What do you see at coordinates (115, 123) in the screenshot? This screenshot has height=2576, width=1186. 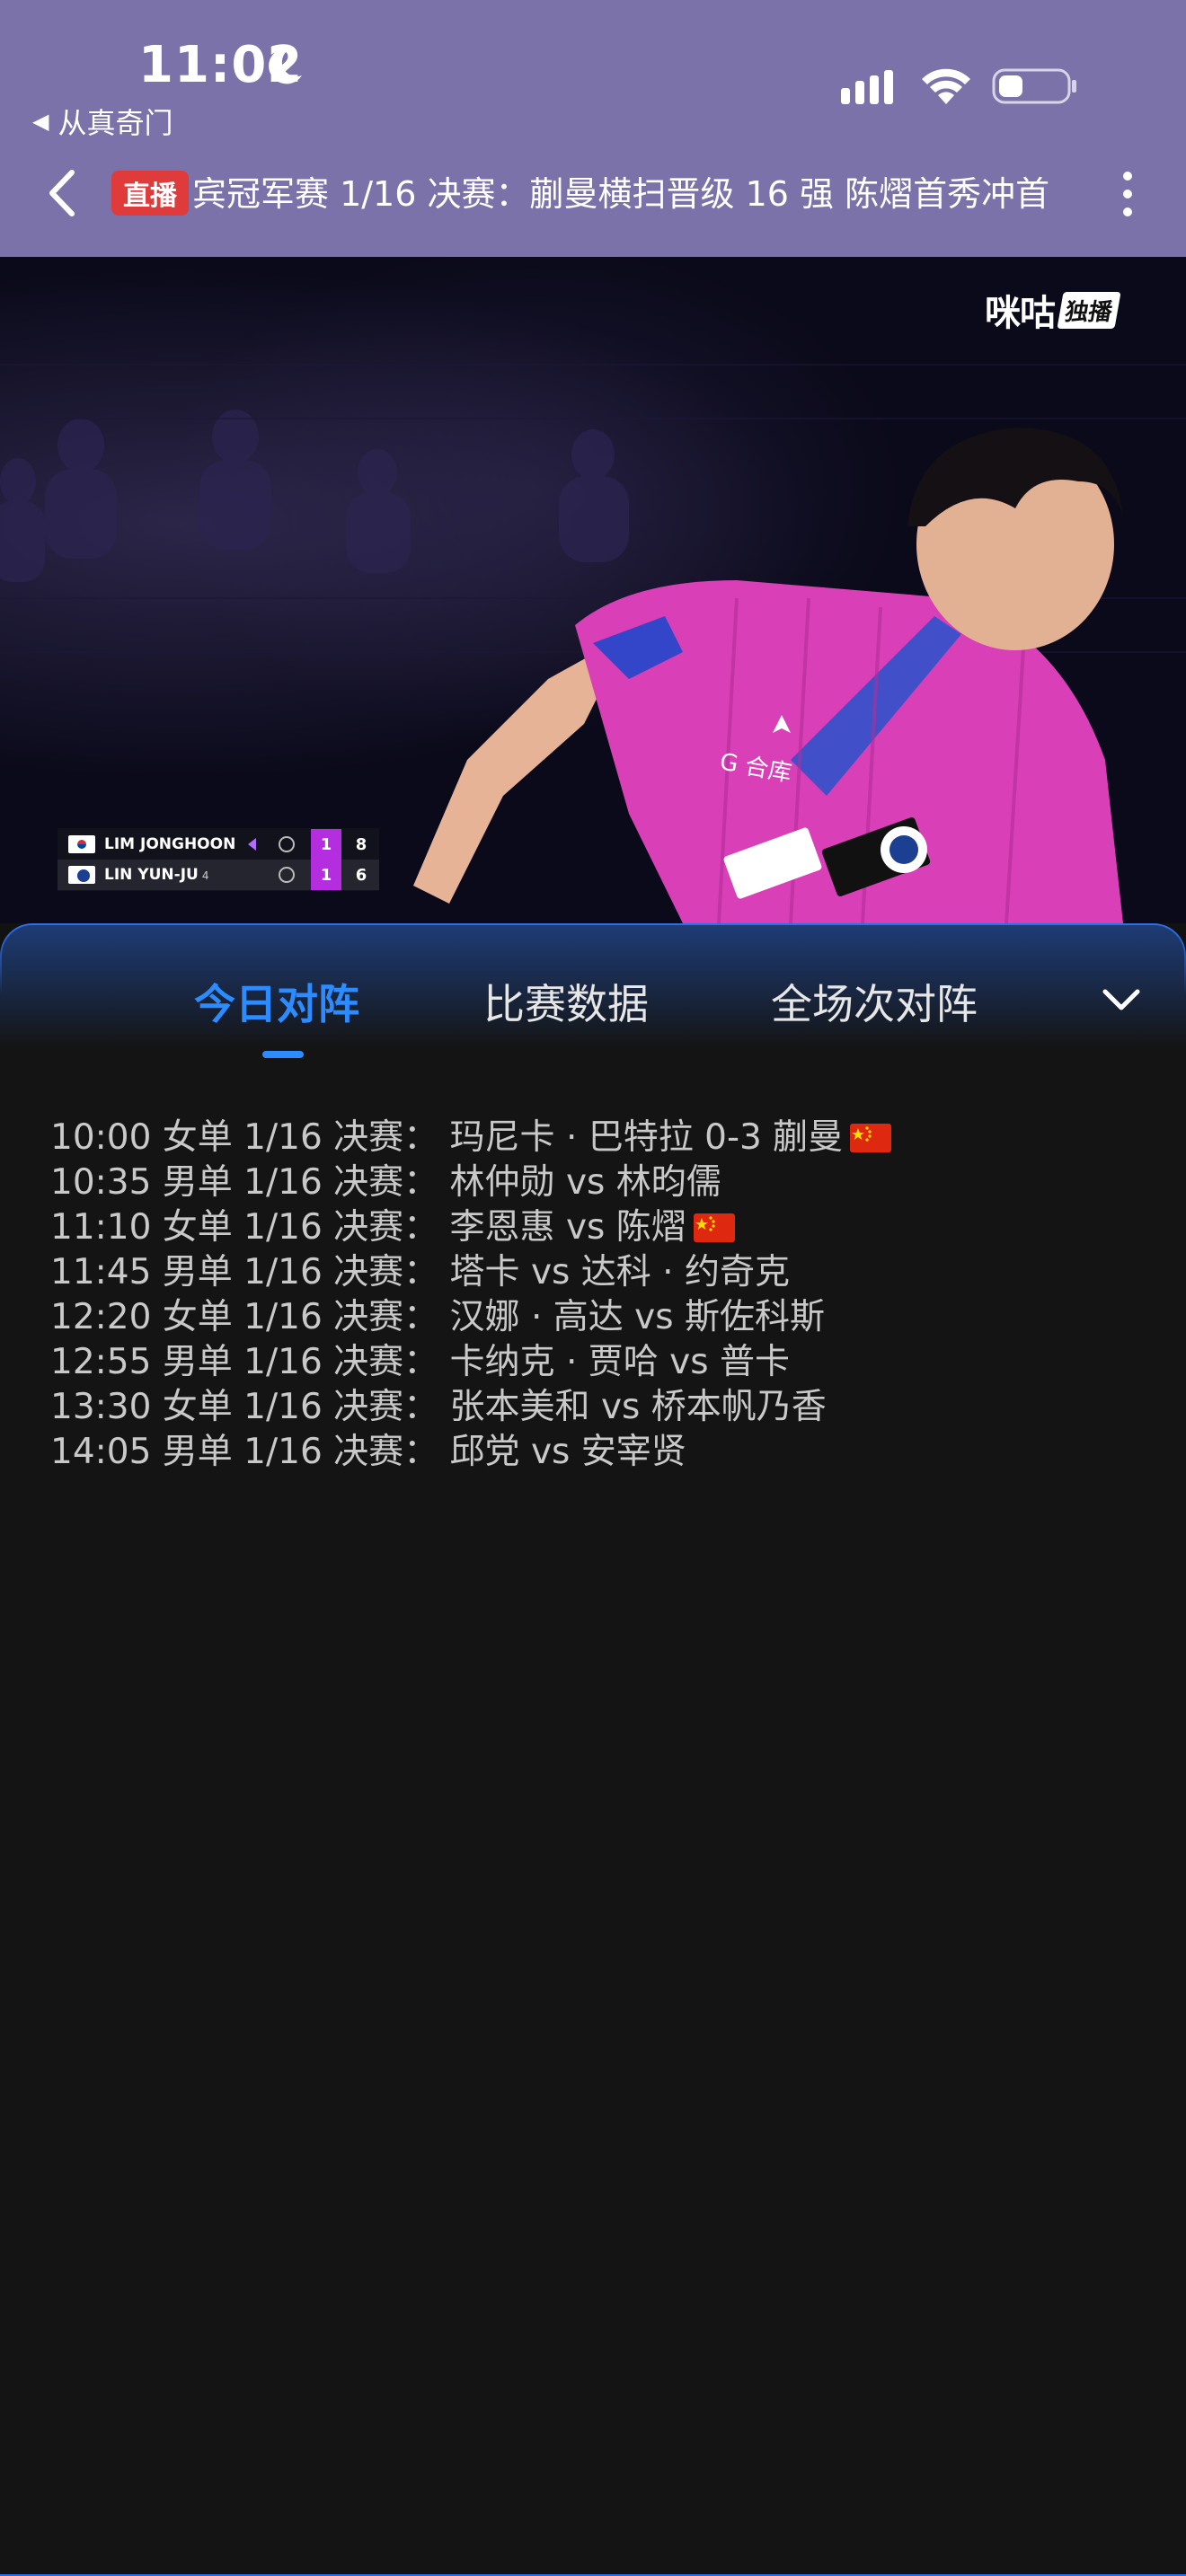 I see `back-app-label: 从真奇门` at bounding box center [115, 123].